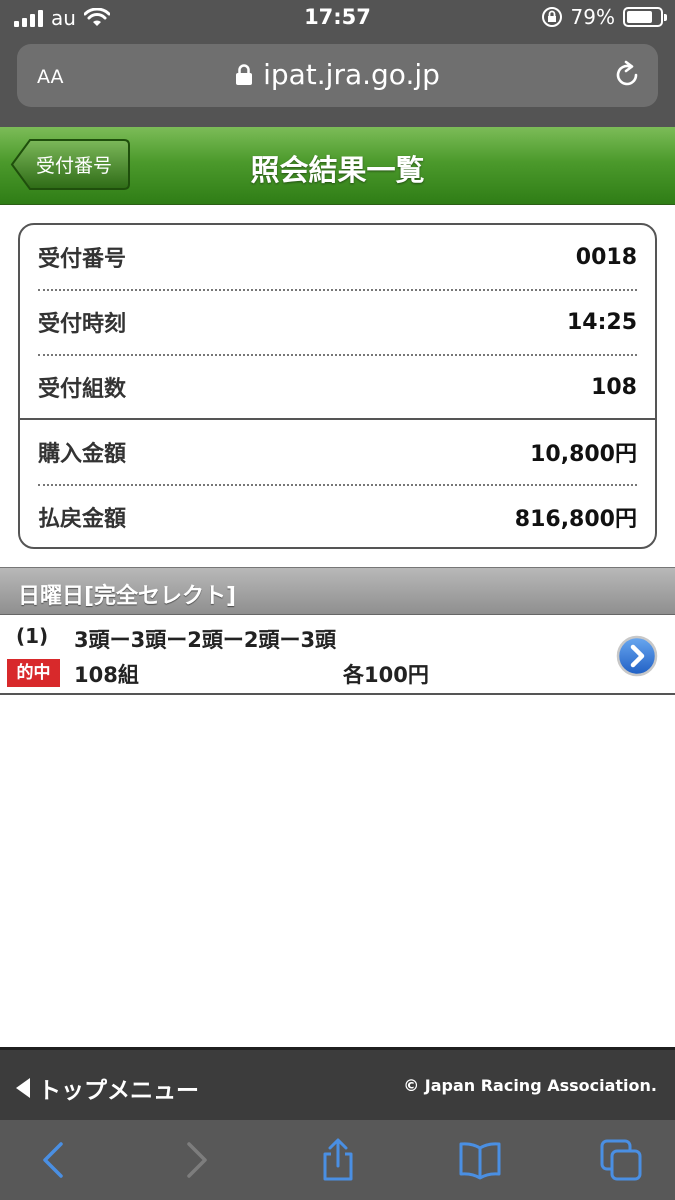 The height and width of the screenshot is (1200, 675). What do you see at coordinates (337, 1083) in the screenshot?
I see `page-footer: トップメニュー © Japan Racing Association.` at bounding box center [337, 1083].